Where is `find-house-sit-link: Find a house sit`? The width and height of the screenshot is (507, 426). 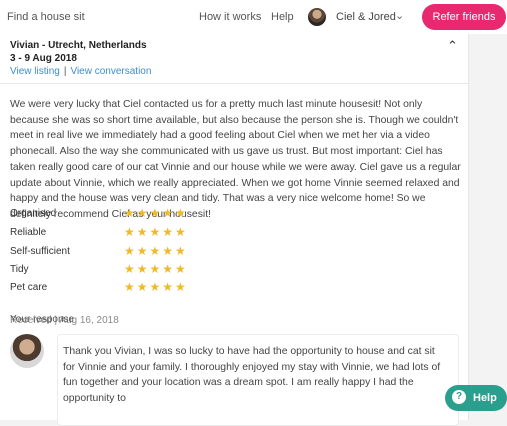
find-house-sit-link: Find a house sit is located at coordinates (46, 17).